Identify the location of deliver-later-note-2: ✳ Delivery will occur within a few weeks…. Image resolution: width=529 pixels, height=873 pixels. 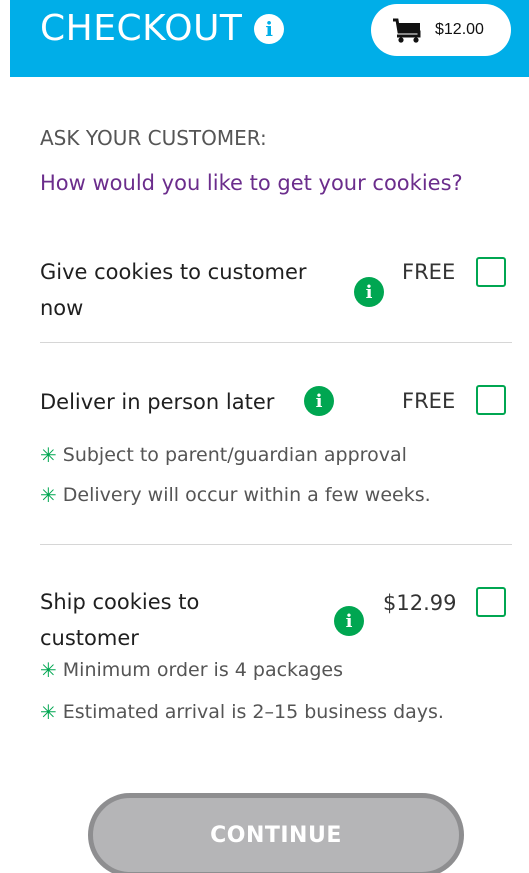
(235, 495).